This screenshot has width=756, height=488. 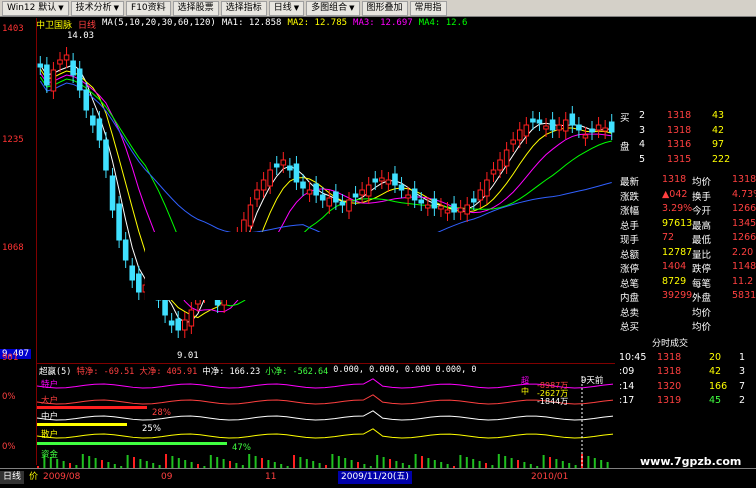 I want to click on quote-cell: 72, so click(x=668, y=237).